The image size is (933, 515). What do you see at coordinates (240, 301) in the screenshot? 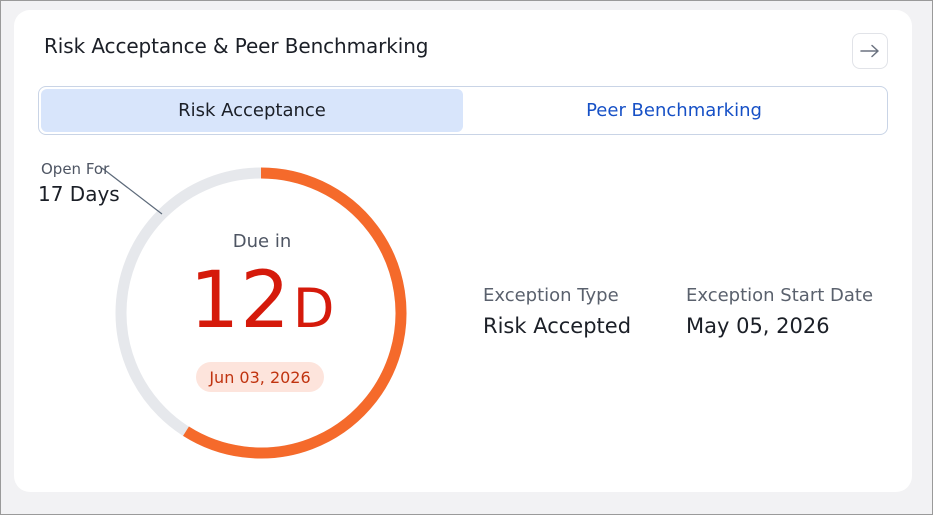
I see `due-days-number: 12` at bounding box center [240, 301].